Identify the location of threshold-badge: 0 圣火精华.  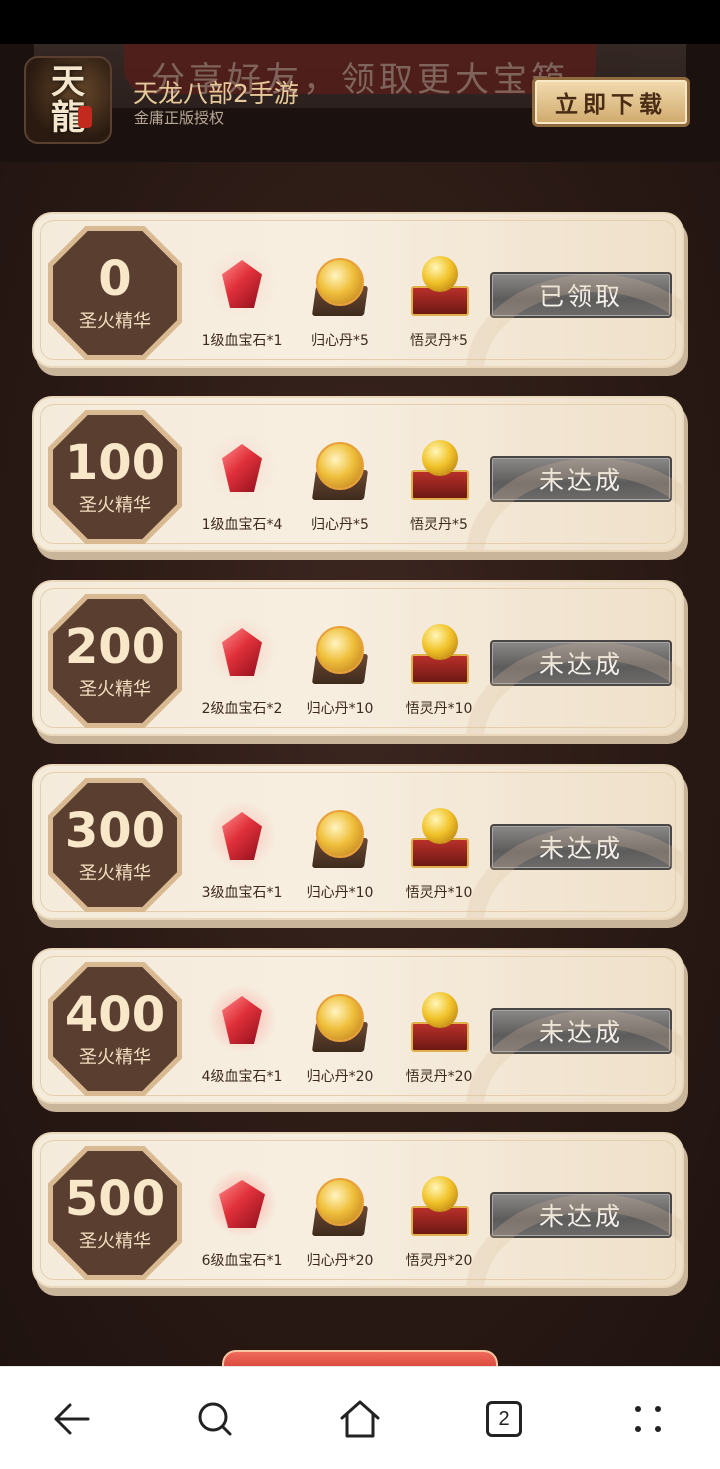
(115, 293).